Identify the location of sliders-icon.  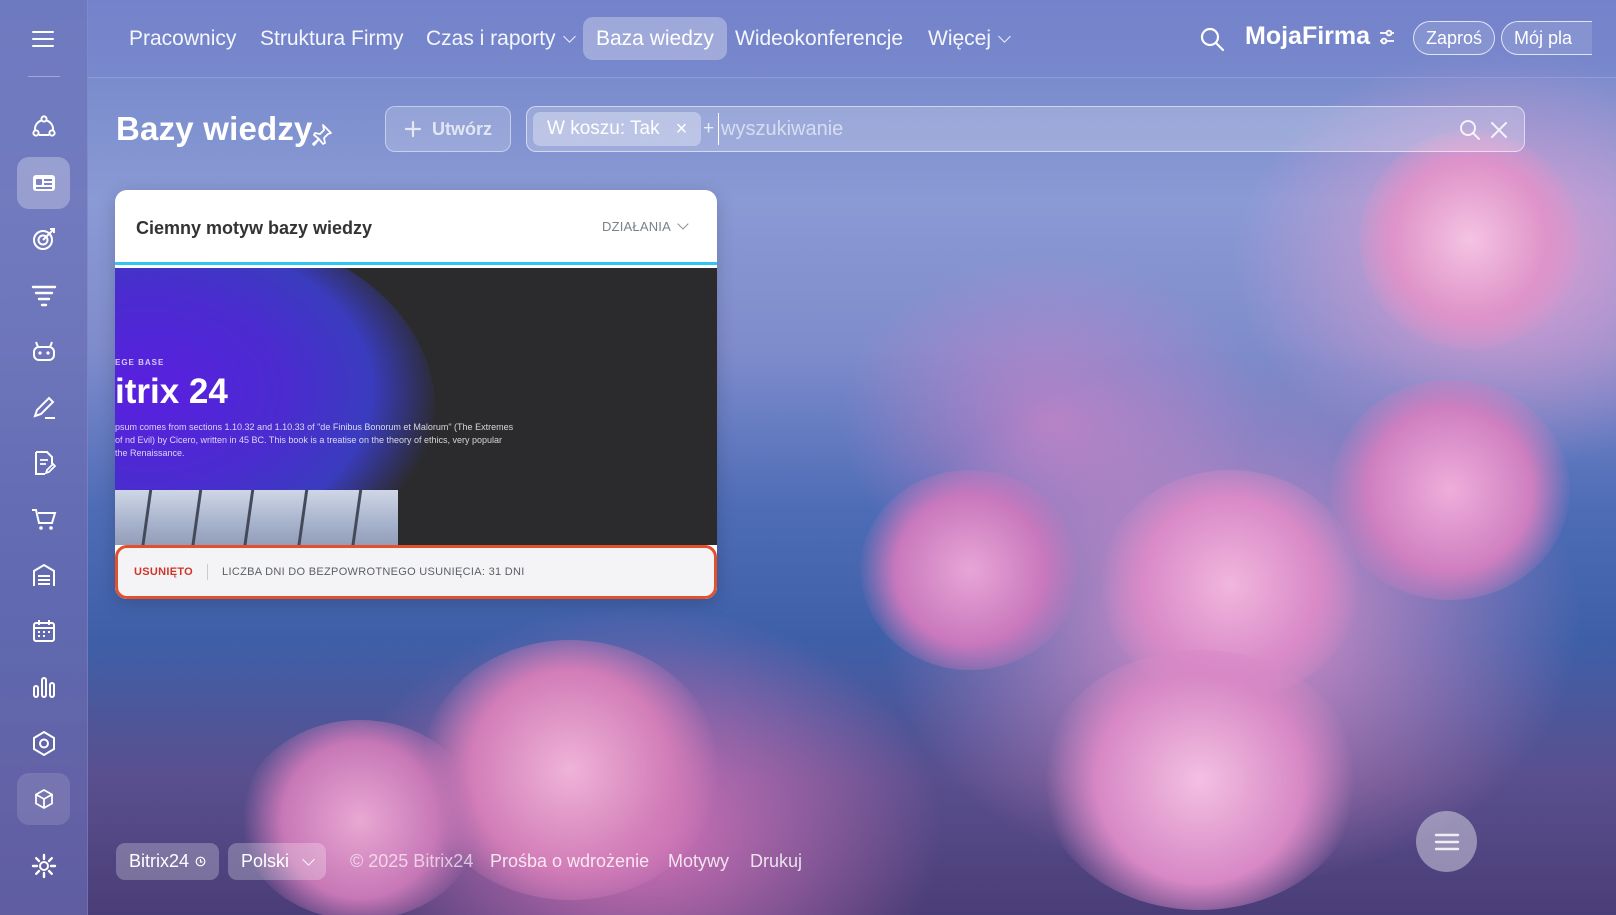
(1387, 37).